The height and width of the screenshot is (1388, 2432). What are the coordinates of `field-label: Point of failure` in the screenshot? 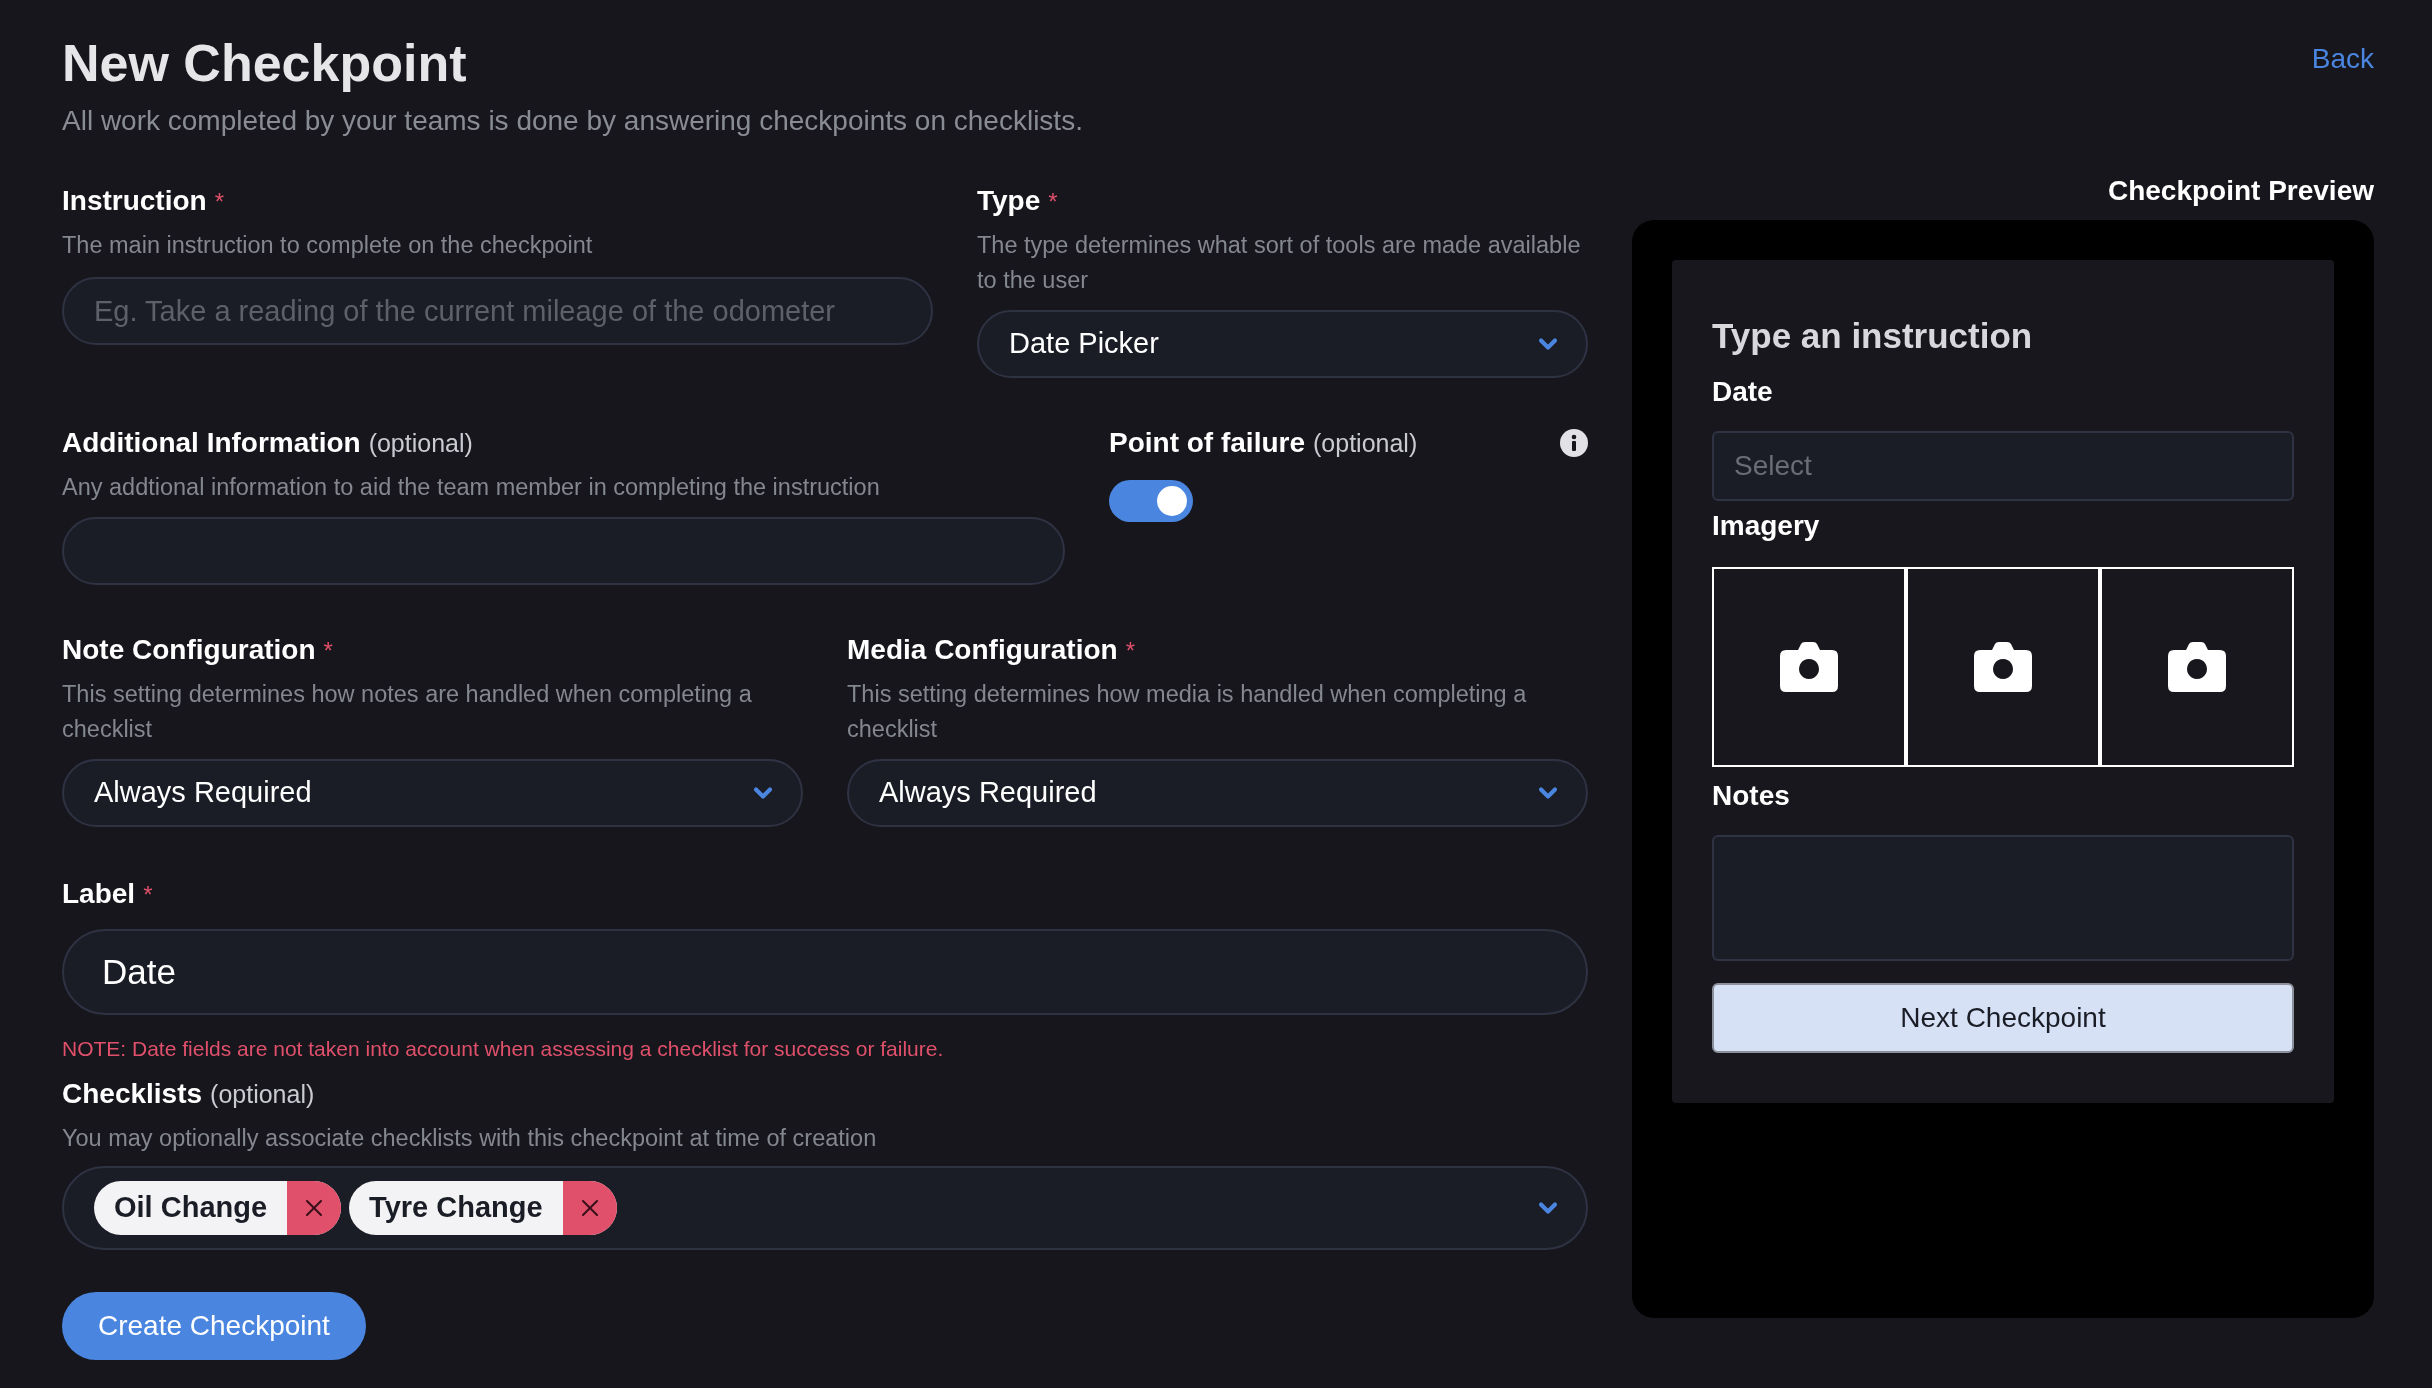 It's located at (1207, 443).